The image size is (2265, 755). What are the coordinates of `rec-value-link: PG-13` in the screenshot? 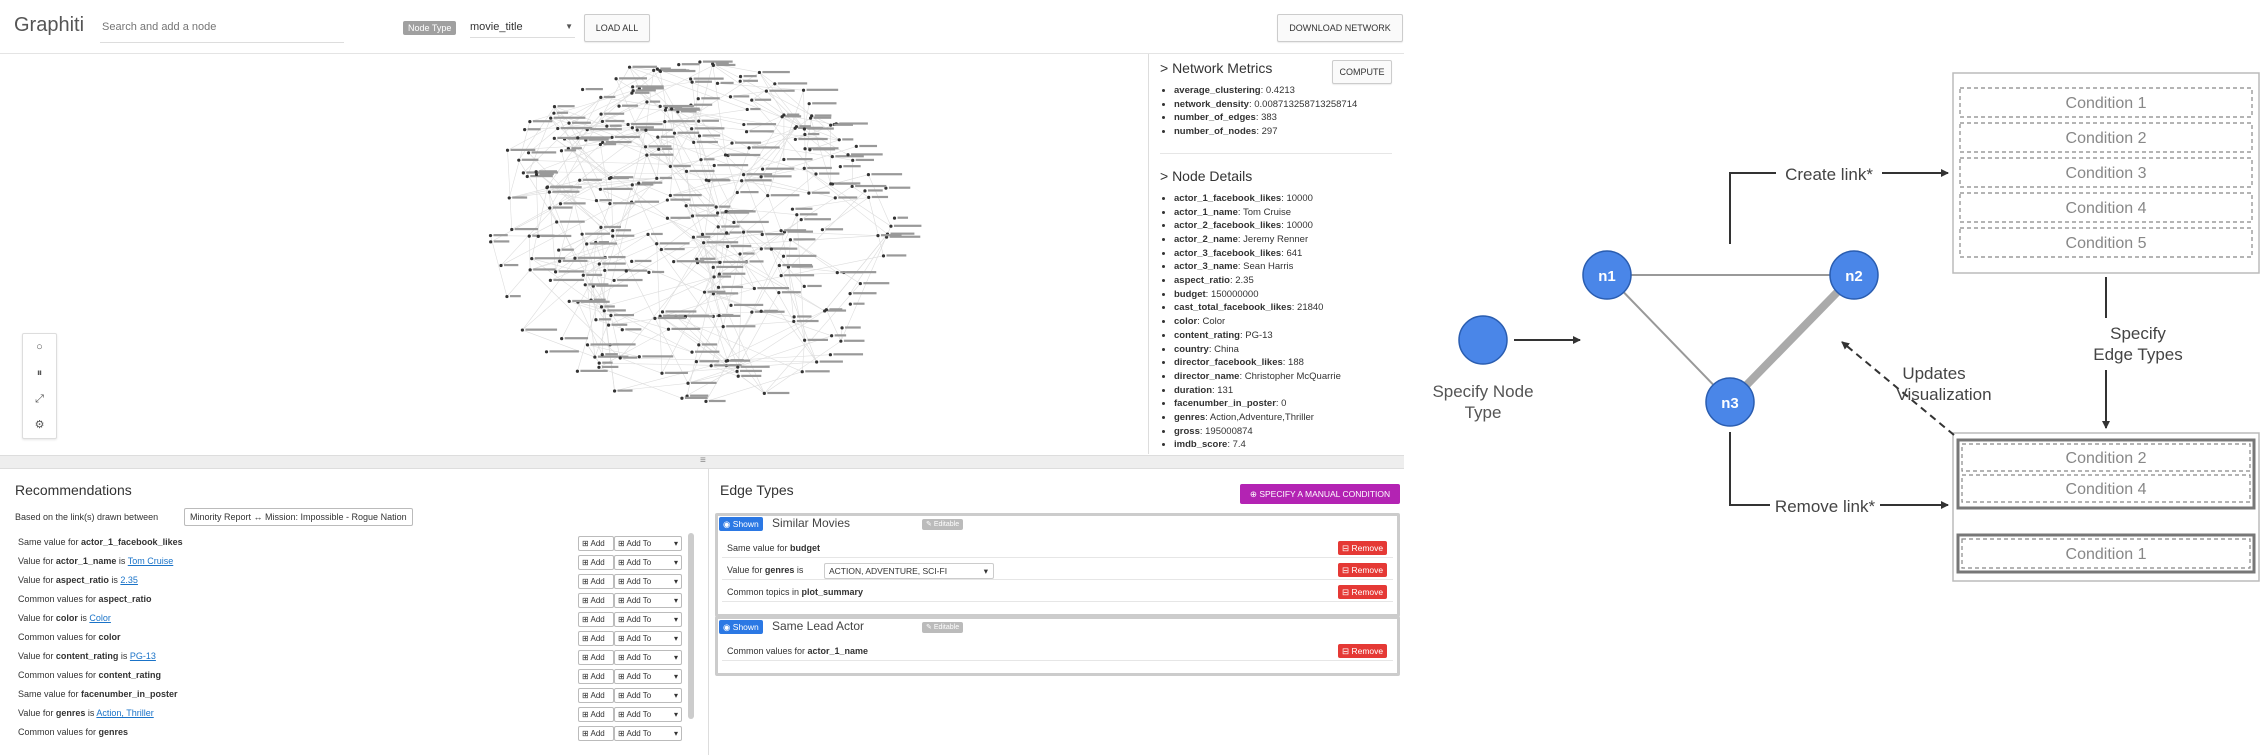 It's located at (143, 656).